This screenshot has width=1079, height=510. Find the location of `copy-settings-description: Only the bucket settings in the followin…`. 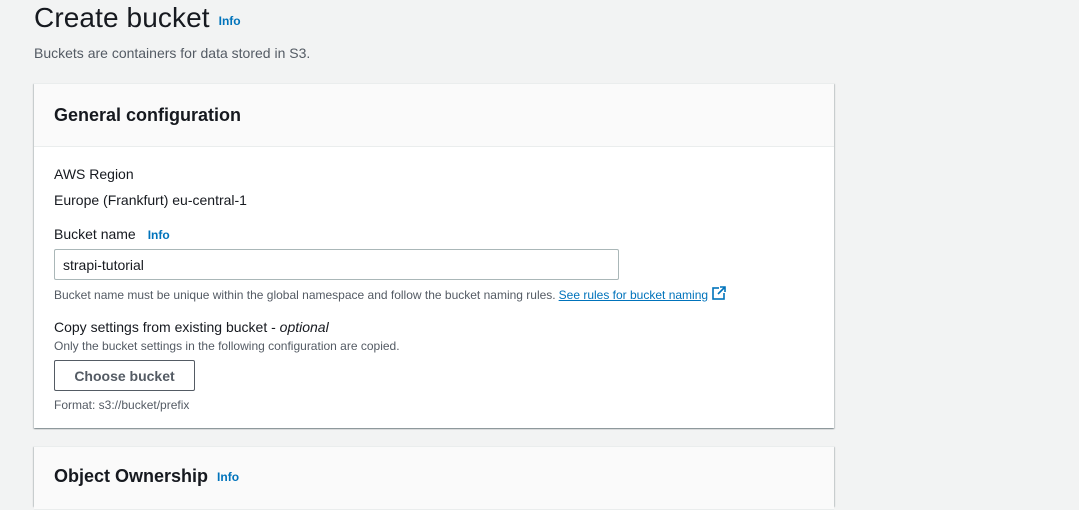

copy-settings-description: Only the bucket settings in the followin… is located at coordinates (227, 346).